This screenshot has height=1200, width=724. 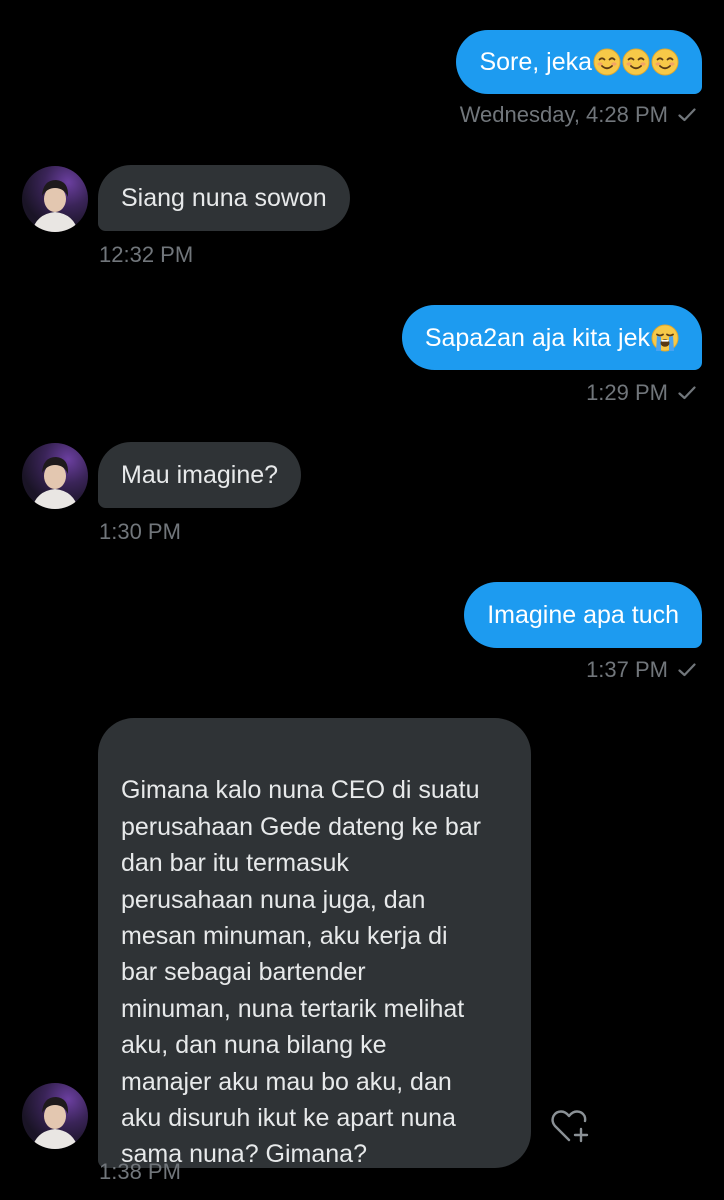 I want to click on outgoing-message-bubble: Sore, jeka, so click(x=579, y=62).